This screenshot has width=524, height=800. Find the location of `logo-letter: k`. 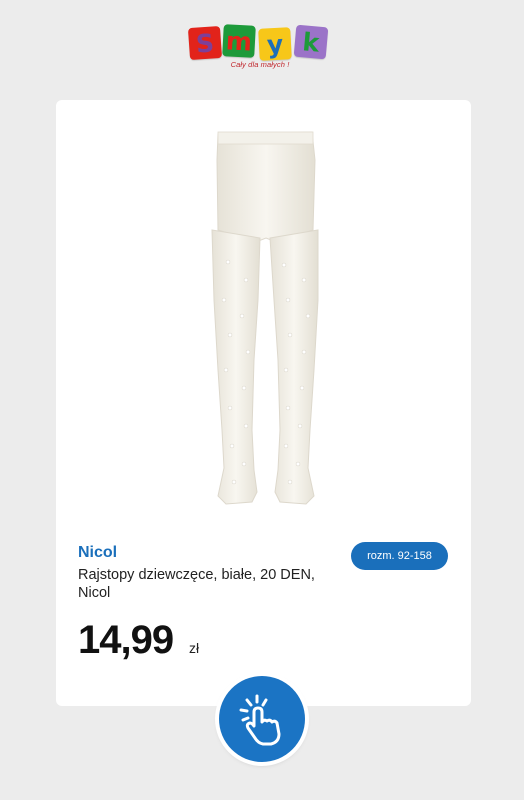

logo-letter: k is located at coordinates (311, 42).